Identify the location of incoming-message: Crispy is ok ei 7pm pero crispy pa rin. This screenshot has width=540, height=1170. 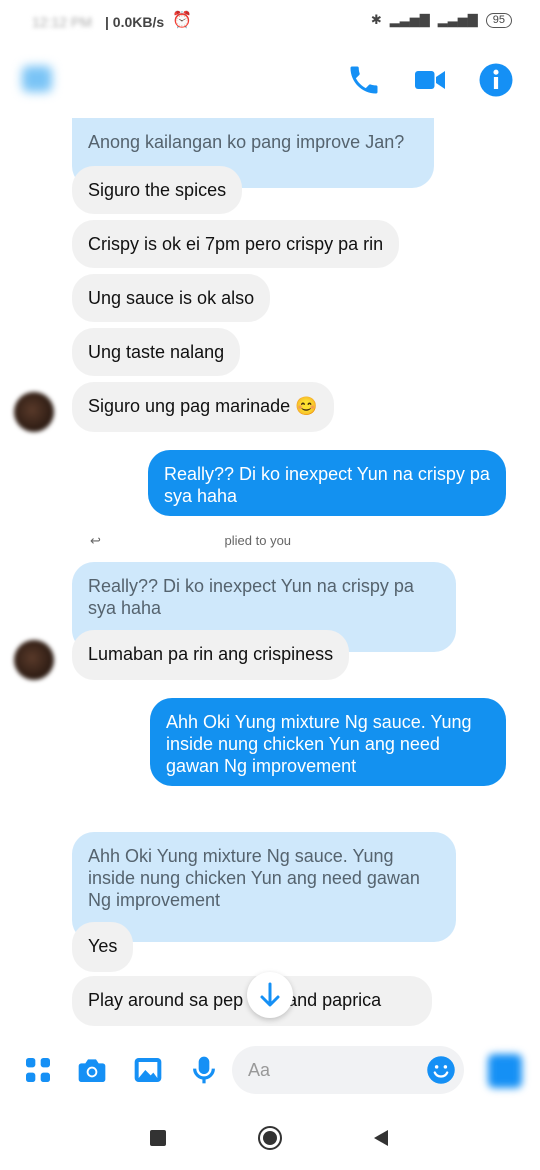
(236, 244).